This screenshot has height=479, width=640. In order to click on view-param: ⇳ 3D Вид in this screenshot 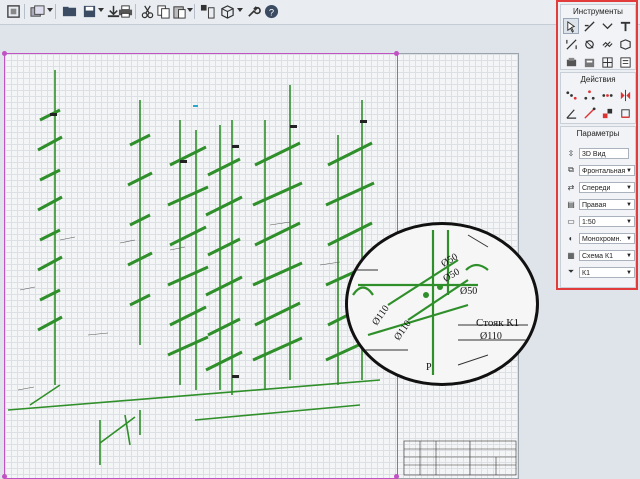, I will do `click(597, 153)`.